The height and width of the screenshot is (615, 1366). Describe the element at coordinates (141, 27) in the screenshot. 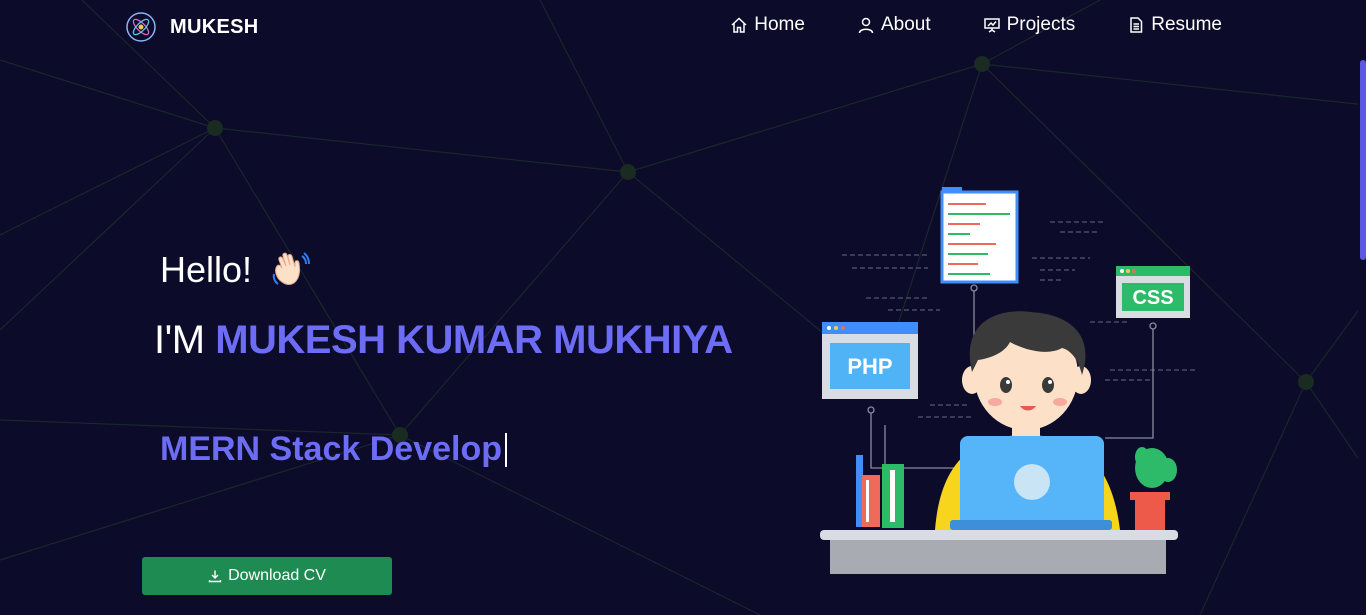

I see `atom-logo-icon` at that location.